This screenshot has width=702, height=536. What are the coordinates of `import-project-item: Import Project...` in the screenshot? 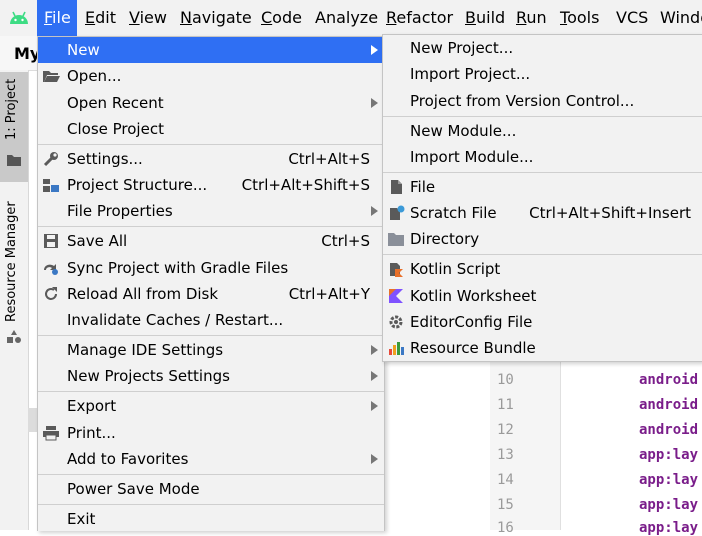 It's located at (542, 74).